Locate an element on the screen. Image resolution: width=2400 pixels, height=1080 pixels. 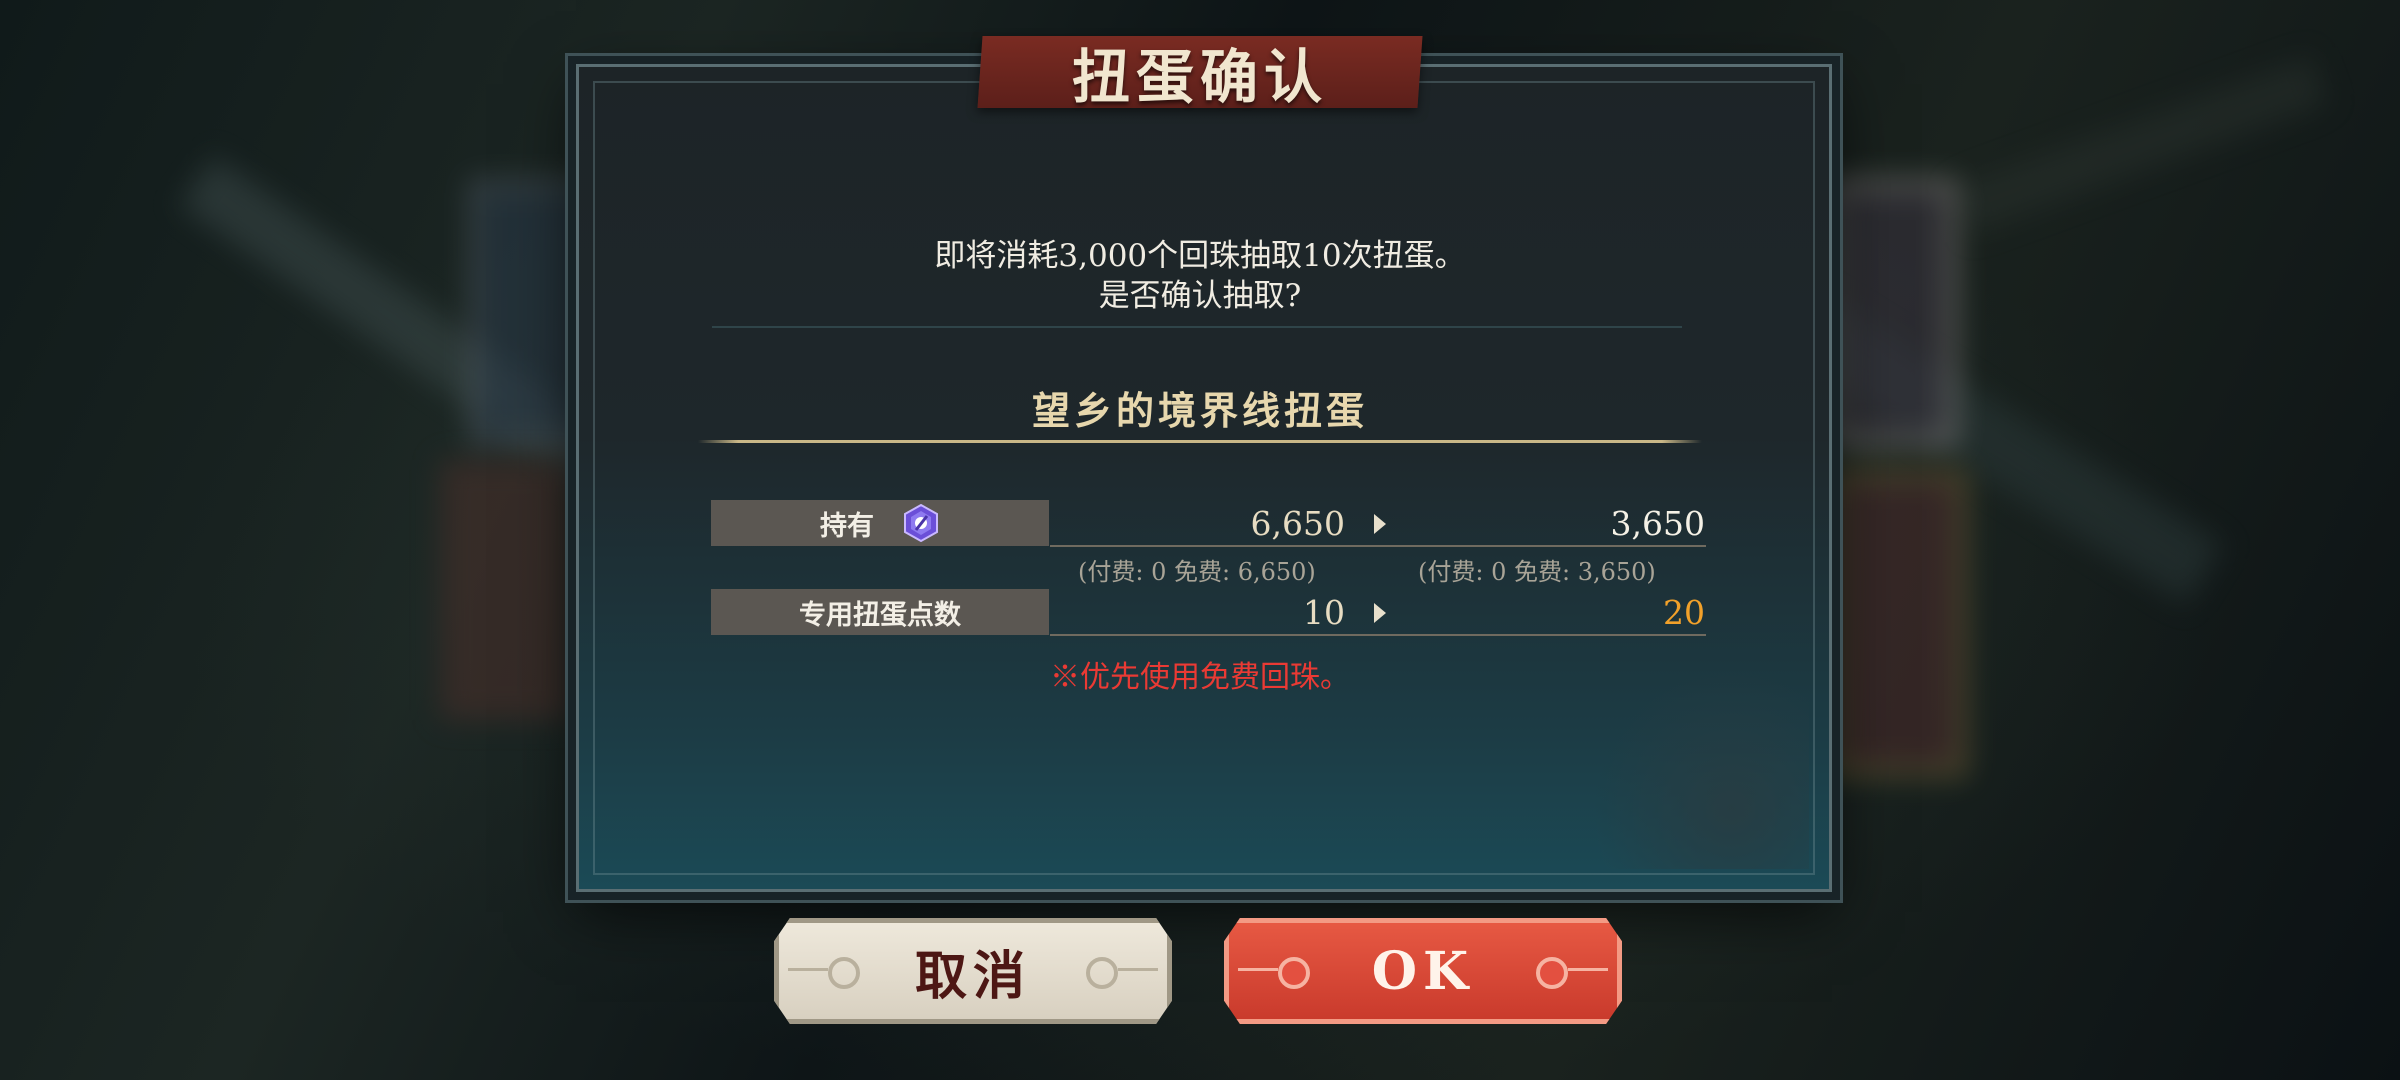
ok-button-label: OK is located at coordinates (1423, 971).